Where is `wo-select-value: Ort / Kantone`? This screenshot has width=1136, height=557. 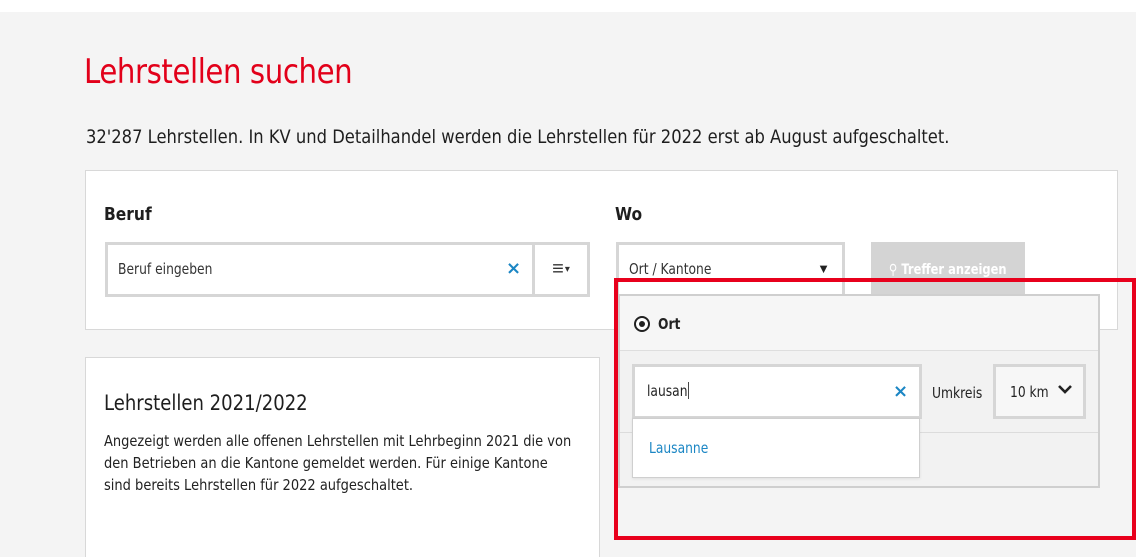
wo-select-value: Ort / Kantone is located at coordinates (670, 269).